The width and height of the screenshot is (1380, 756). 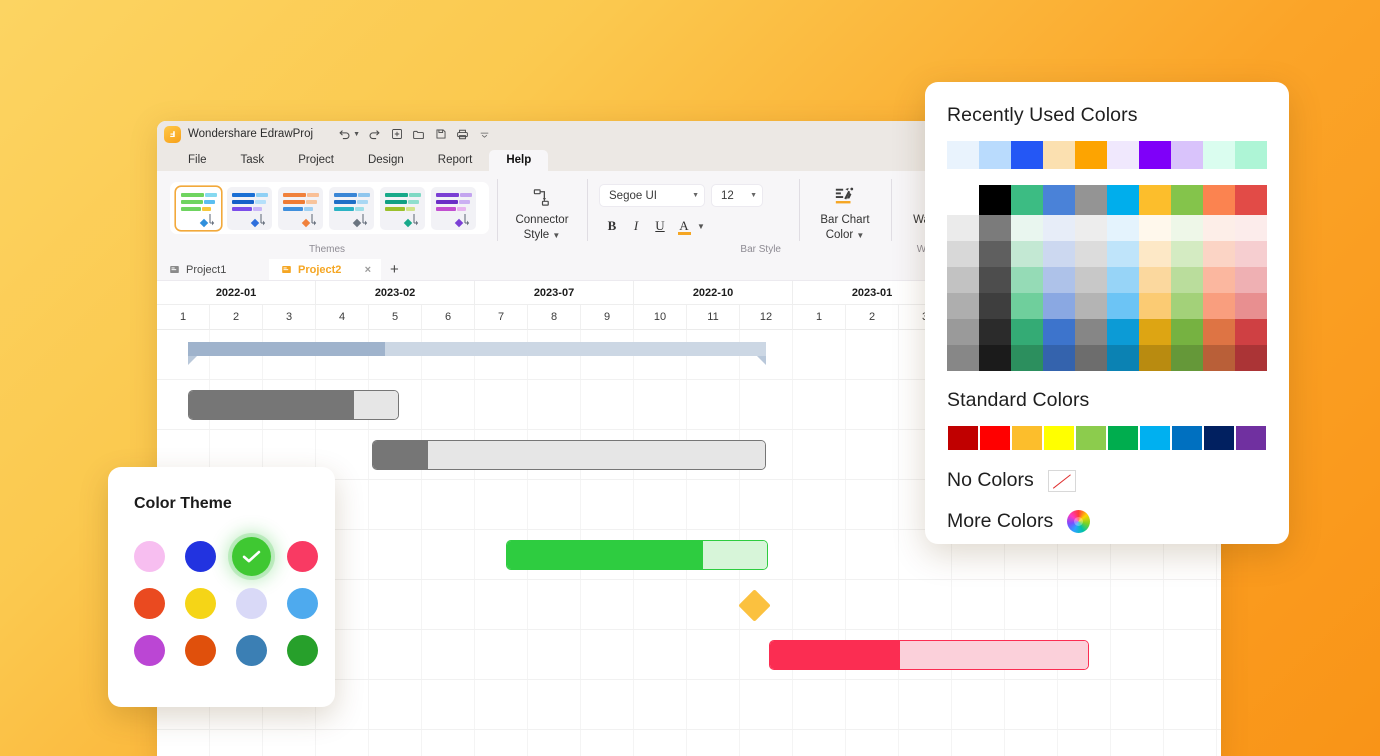 I want to click on theme-dot-steel-blue, so click(x=251, y=650).